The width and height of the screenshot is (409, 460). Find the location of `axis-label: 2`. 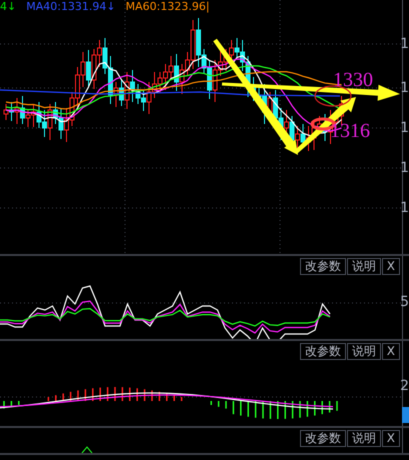

axis-label: 2 is located at coordinates (404, 386).